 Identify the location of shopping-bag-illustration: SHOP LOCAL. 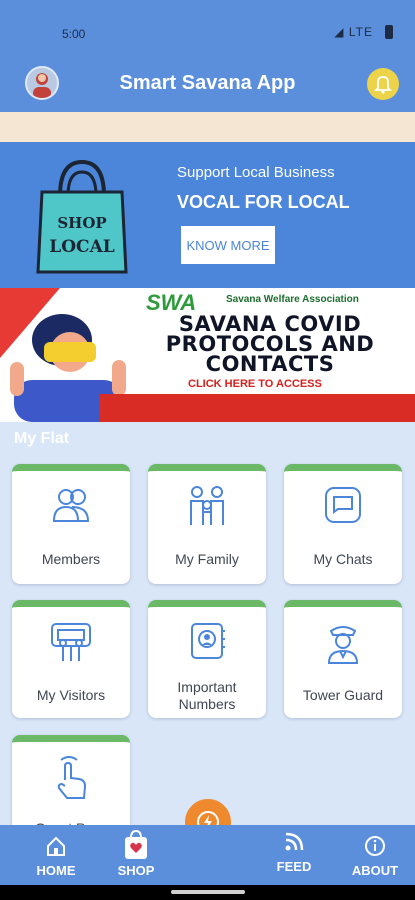
(82, 217).